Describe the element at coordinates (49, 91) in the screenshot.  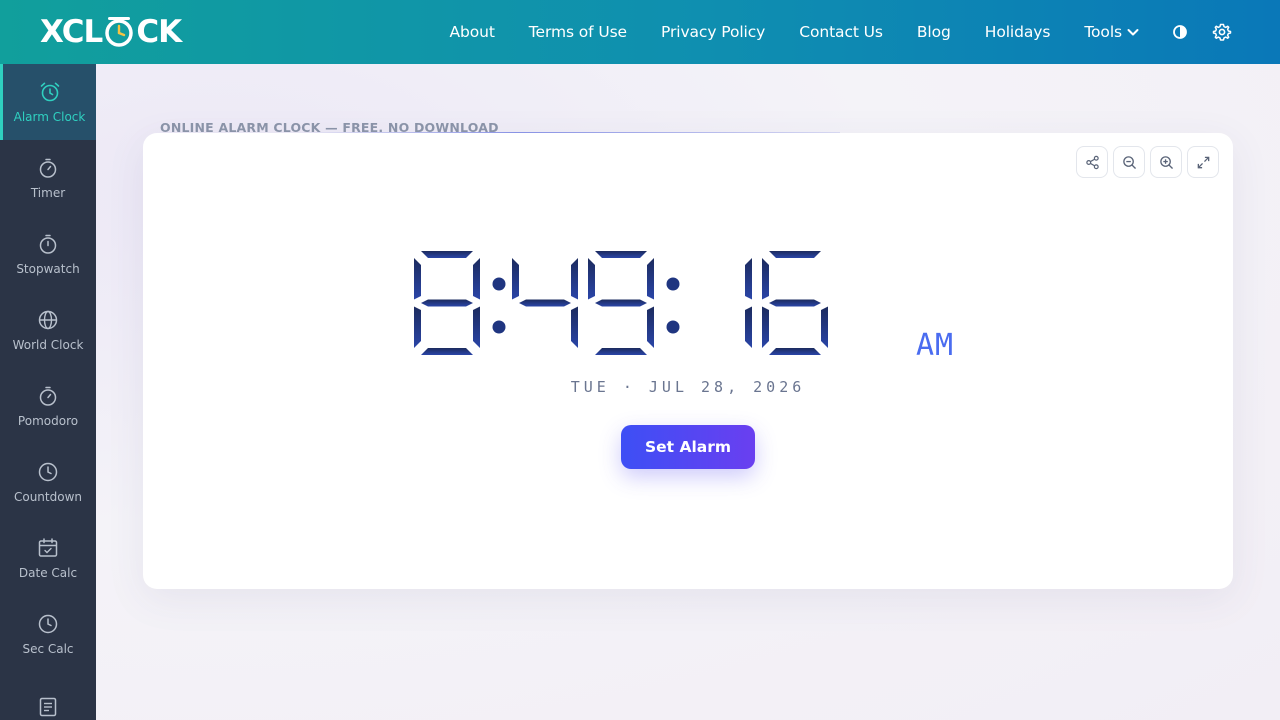
I see `alarm-clock-icon` at that location.